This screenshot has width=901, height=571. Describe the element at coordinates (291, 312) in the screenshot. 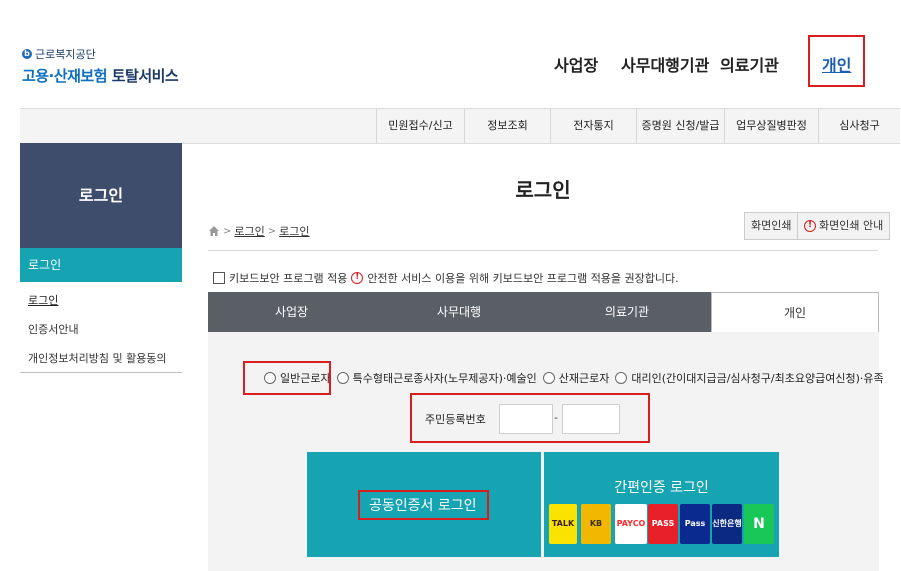

I see `tab-business: 사업장` at that location.